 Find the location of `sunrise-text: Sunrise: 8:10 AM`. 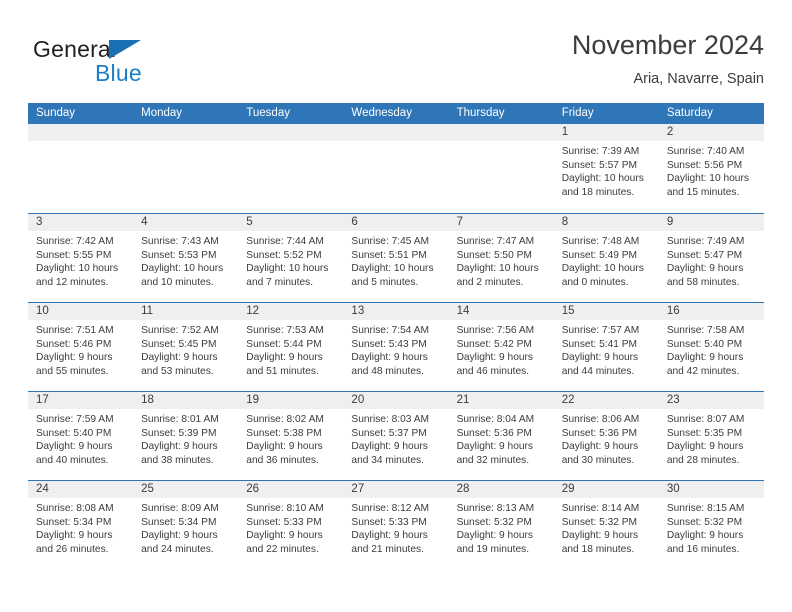

sunrise-text: Sunrise: 8:10 AM is located at coordinates (285, 508).